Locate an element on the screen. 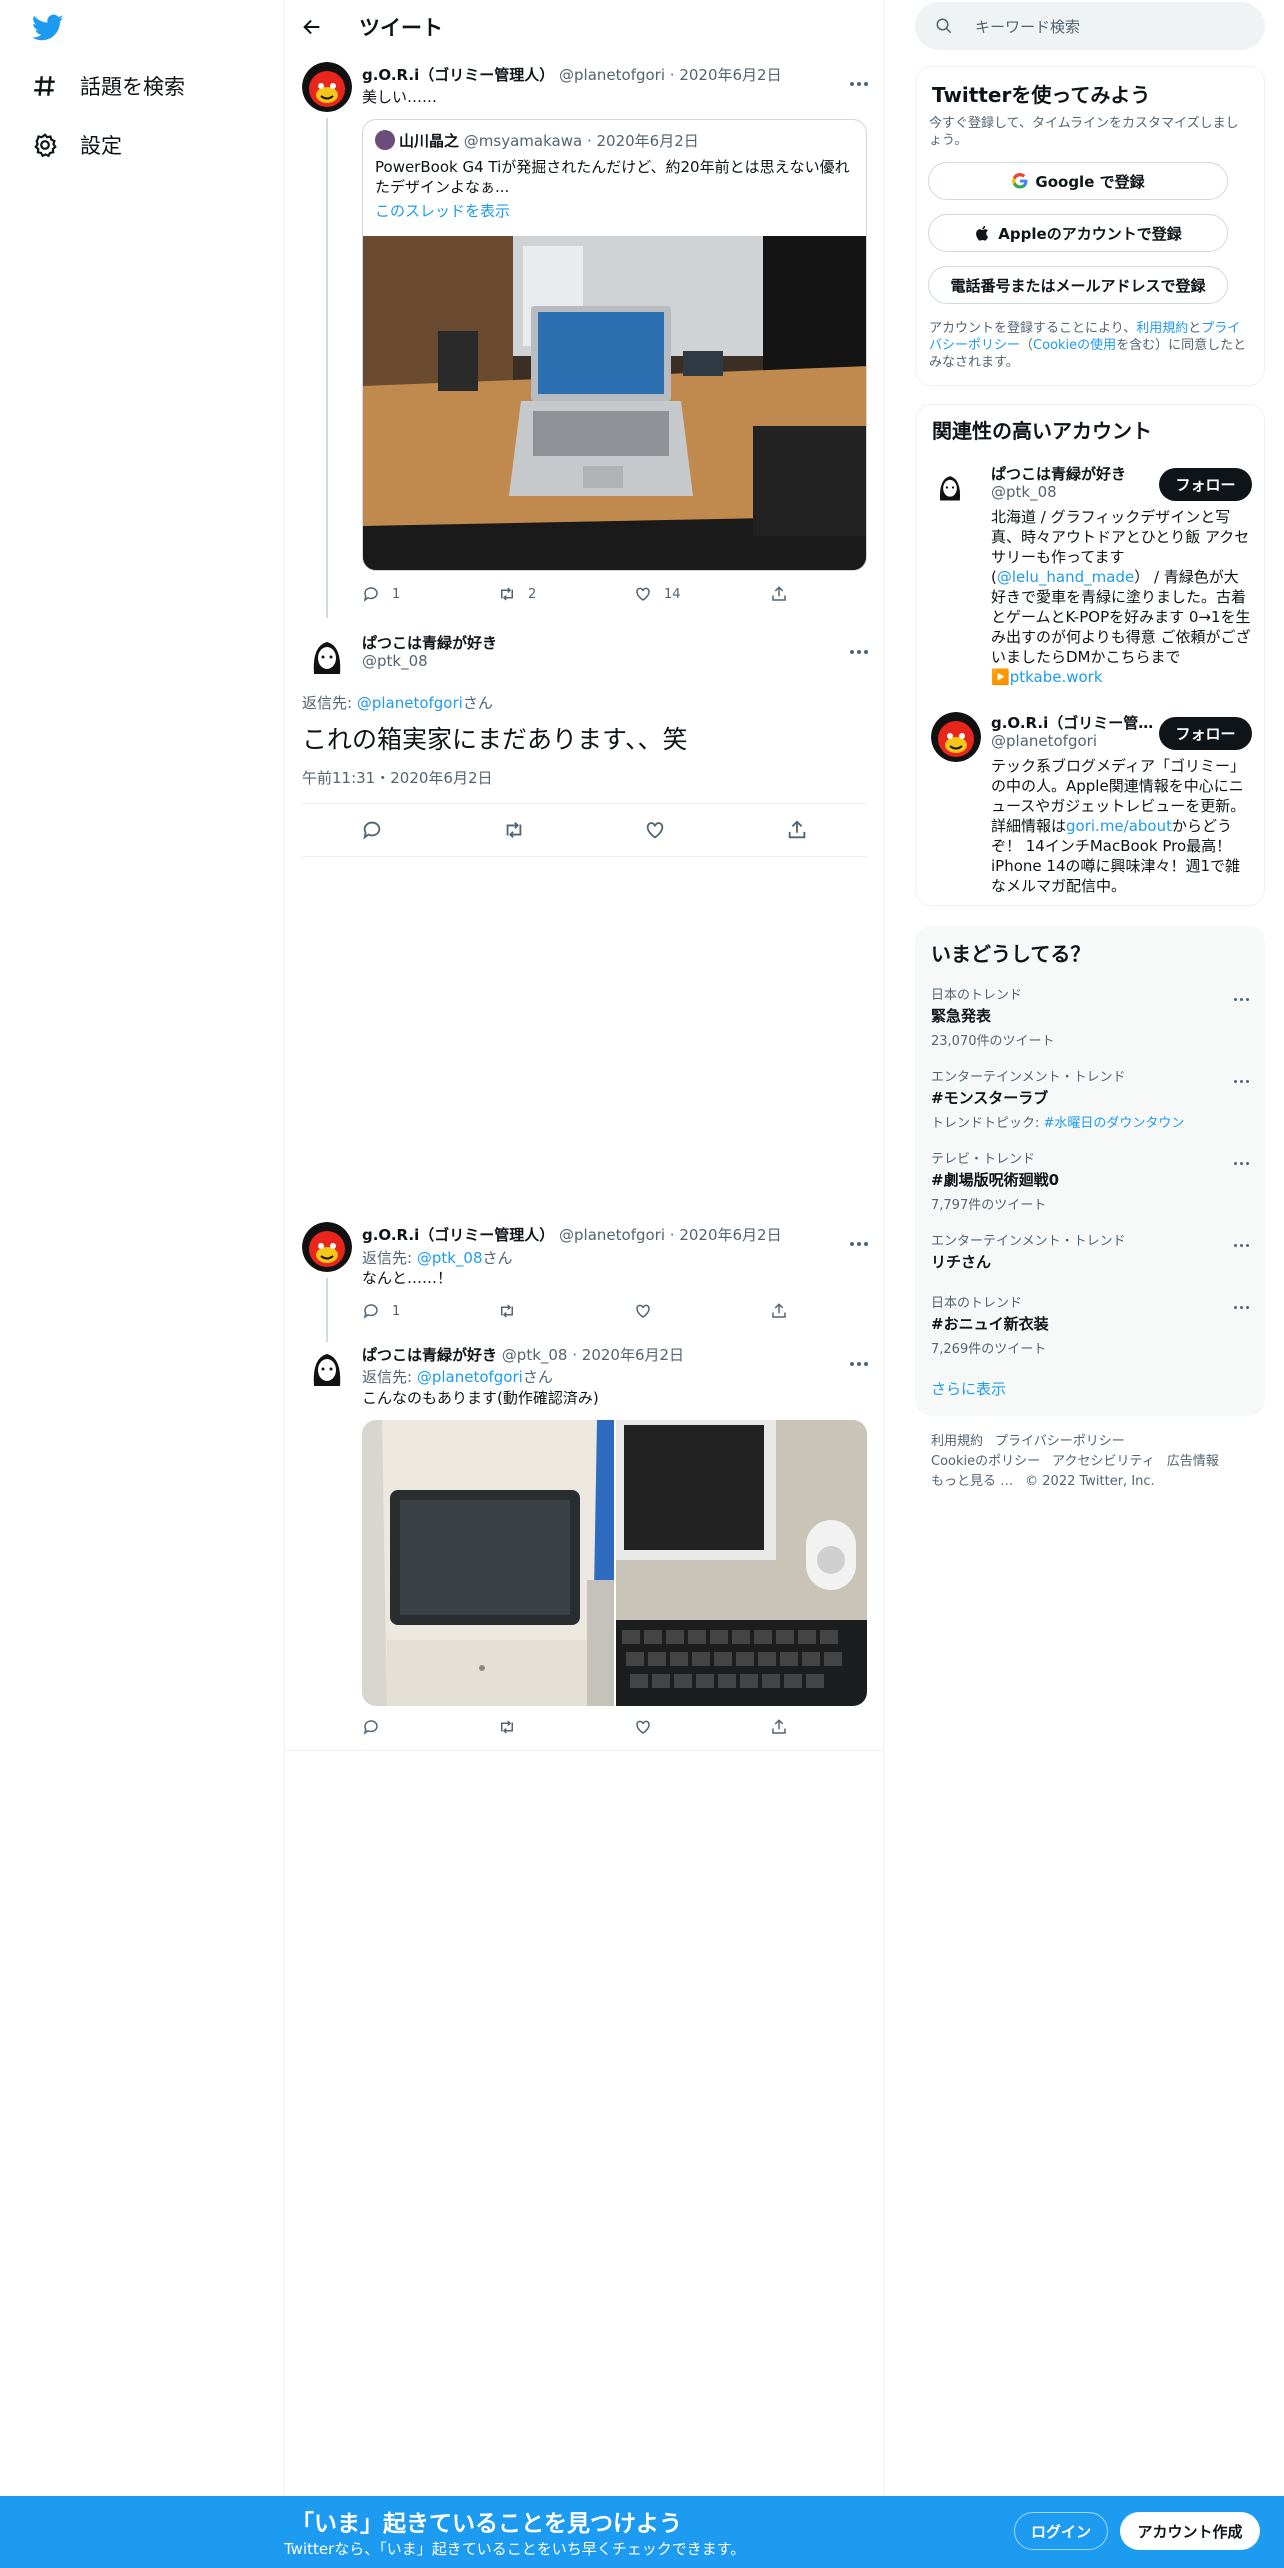 This screenshot has height=2568, width=1284. tweet-2-header: ぱつこは青緑が好き is located at coordinates (429, 642).